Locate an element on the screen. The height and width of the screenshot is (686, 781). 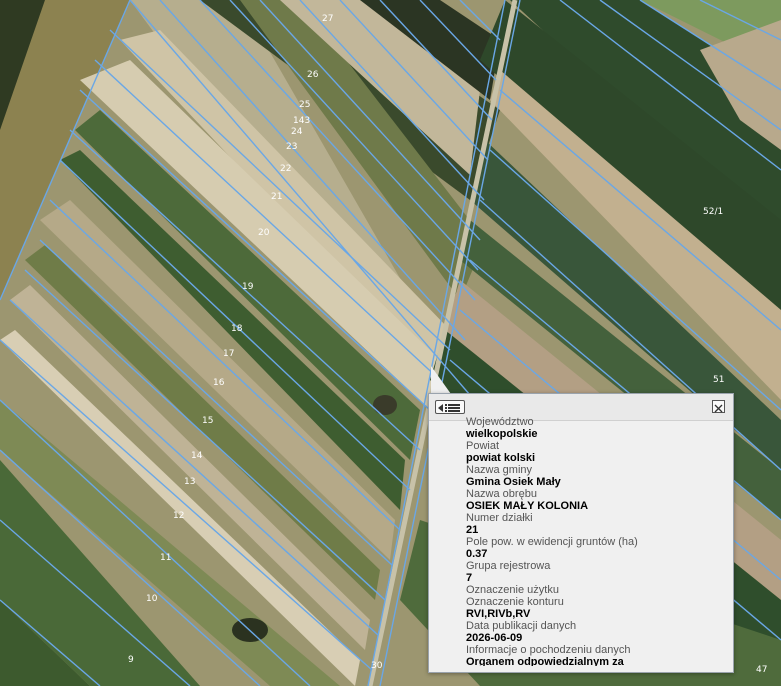
parcel-label-9: 9 is located at coordinates (131, 660).